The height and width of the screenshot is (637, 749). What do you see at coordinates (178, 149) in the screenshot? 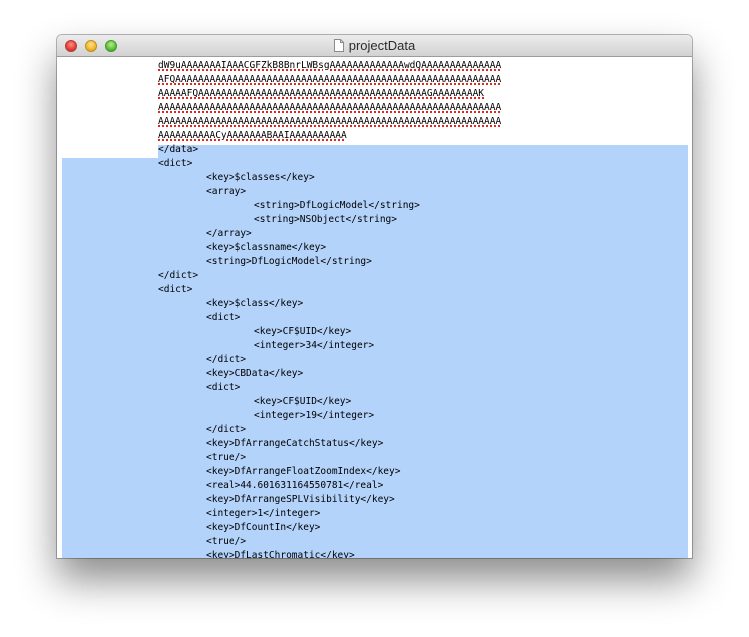
I see `code-line-text: </data>` at bounding box center [178, 149].